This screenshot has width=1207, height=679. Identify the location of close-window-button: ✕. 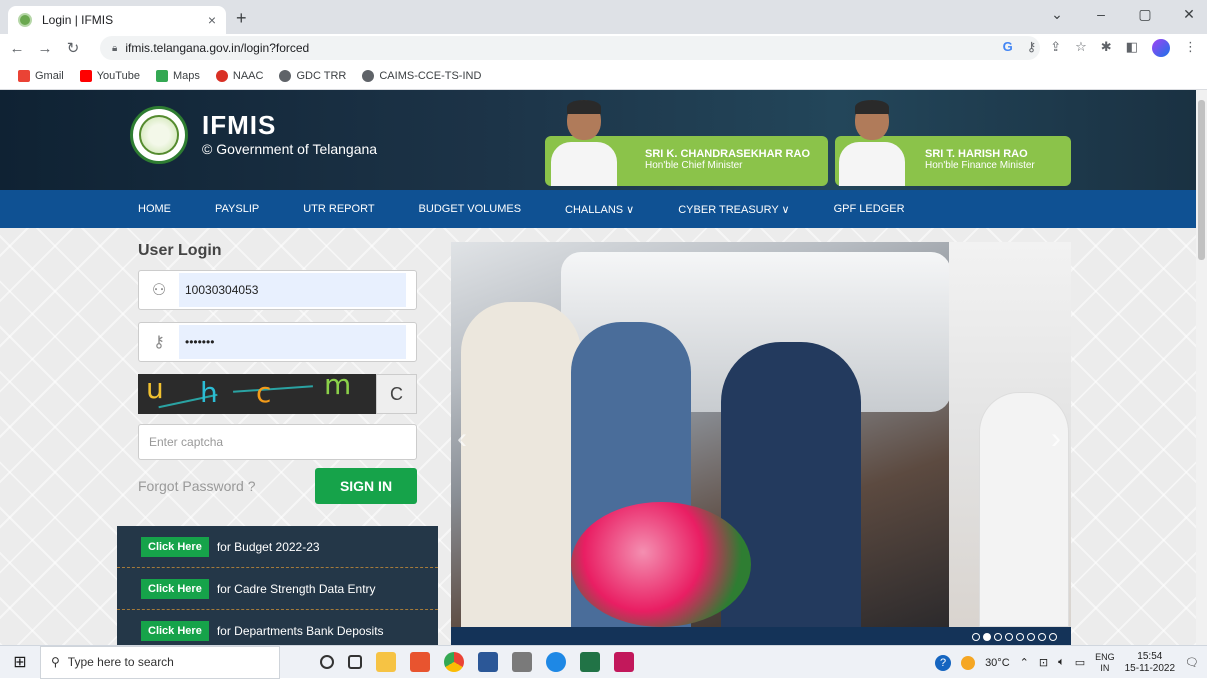
(1189, 14).